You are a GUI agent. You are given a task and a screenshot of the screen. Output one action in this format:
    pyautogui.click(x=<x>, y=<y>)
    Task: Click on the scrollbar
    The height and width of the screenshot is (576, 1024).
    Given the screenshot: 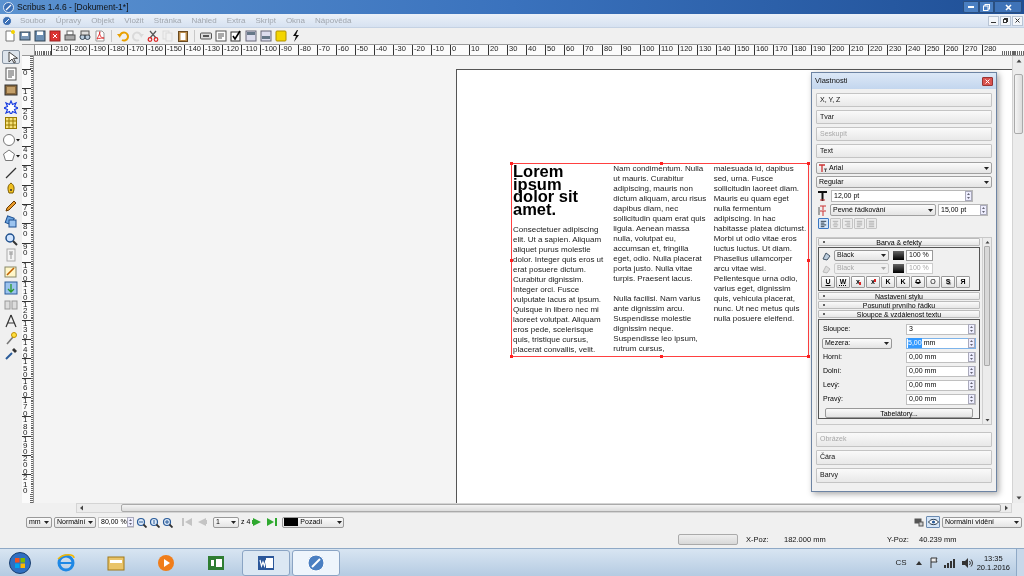 What is the action you would take?
    pyautogui.click(x=986, y=331)
    